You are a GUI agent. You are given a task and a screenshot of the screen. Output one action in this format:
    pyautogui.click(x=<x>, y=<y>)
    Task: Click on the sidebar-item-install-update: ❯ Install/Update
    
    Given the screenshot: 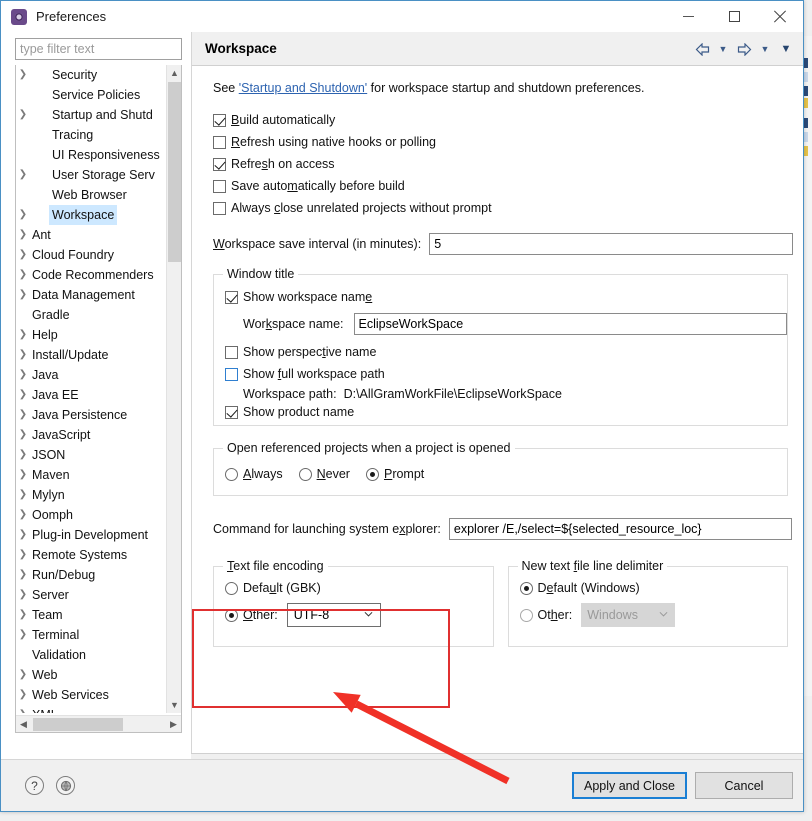 What is the action you would take?
    pyautogui.click(x=92, y=355)
    